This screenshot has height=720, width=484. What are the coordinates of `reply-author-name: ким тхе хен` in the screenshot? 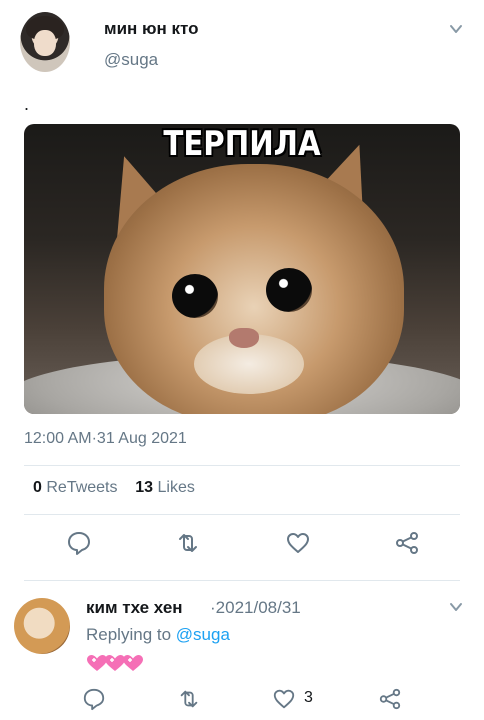 It's located at (134, 608).